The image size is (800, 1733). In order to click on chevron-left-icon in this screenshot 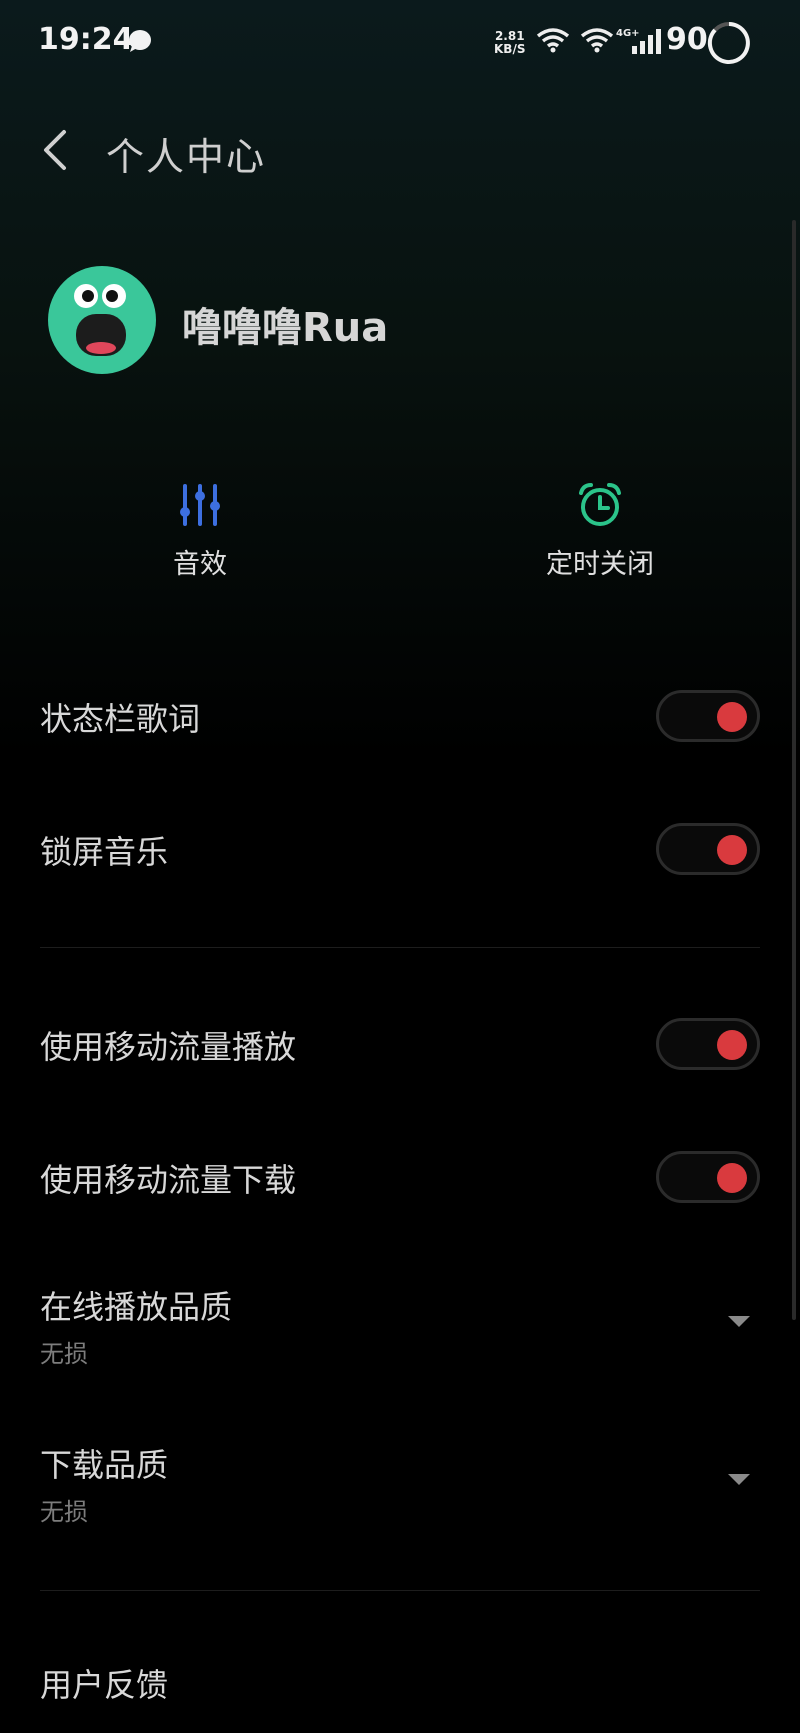, I will do `click(55, 150)`.